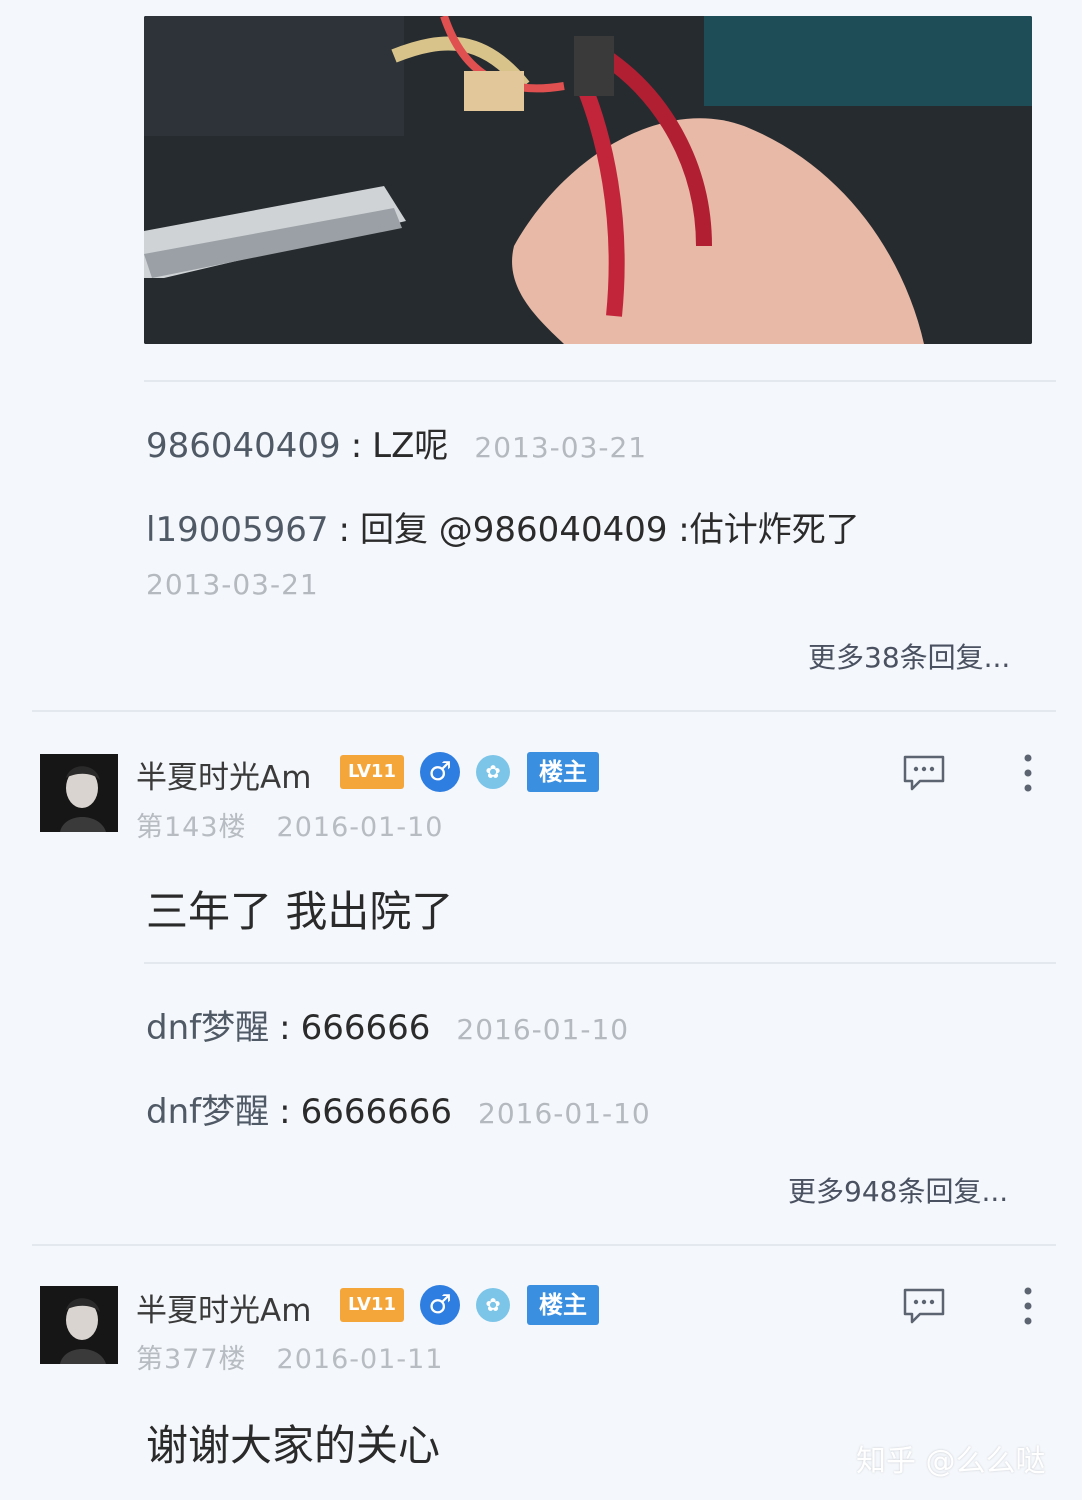  What do you see at coordinates (191, 827) in the screenshot?
I see `floor-number: 第143楼` at bounding box center [191, 827].